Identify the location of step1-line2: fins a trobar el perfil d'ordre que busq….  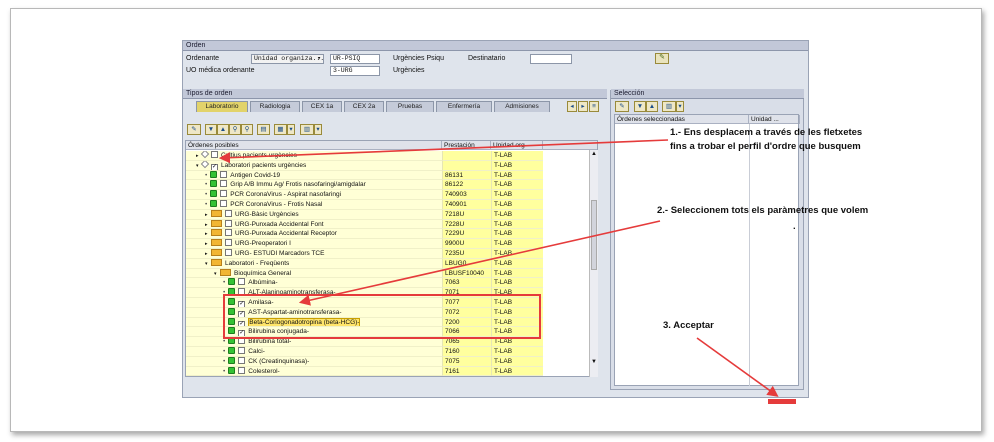
(765, 146).